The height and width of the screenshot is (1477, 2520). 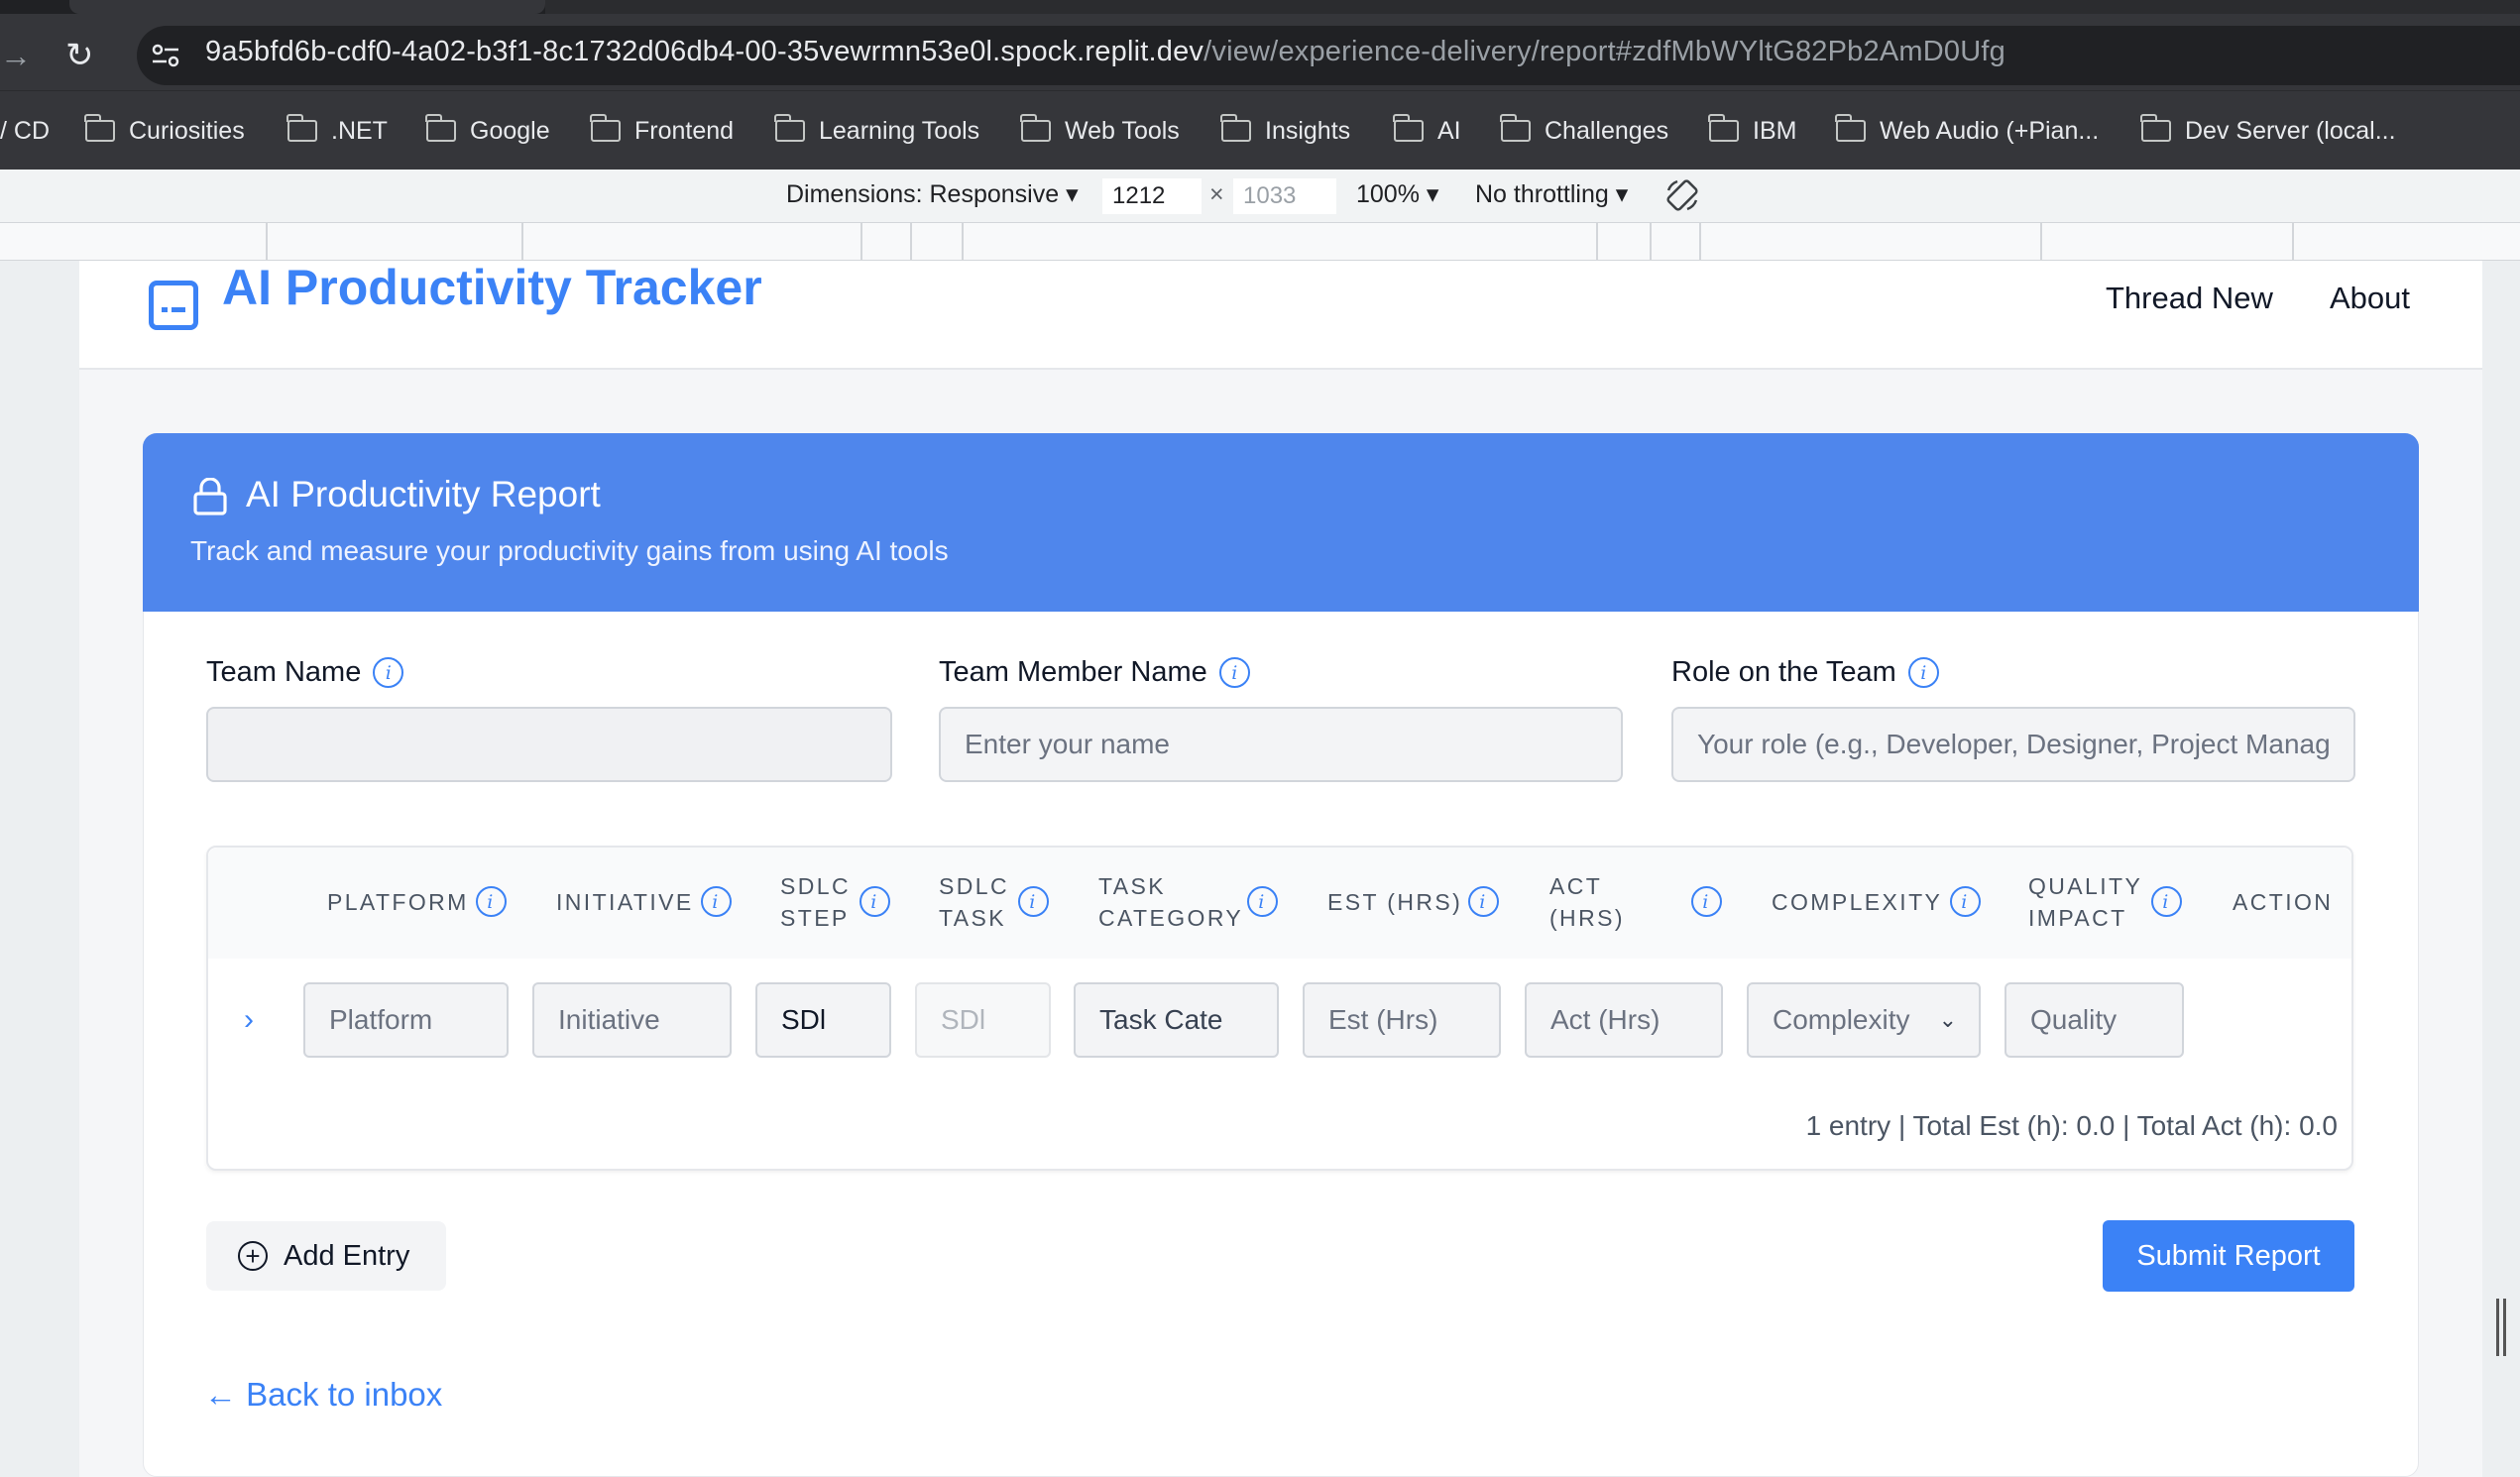 I want to click on plus-circle-icon: +, so click(x=253, y=1256).